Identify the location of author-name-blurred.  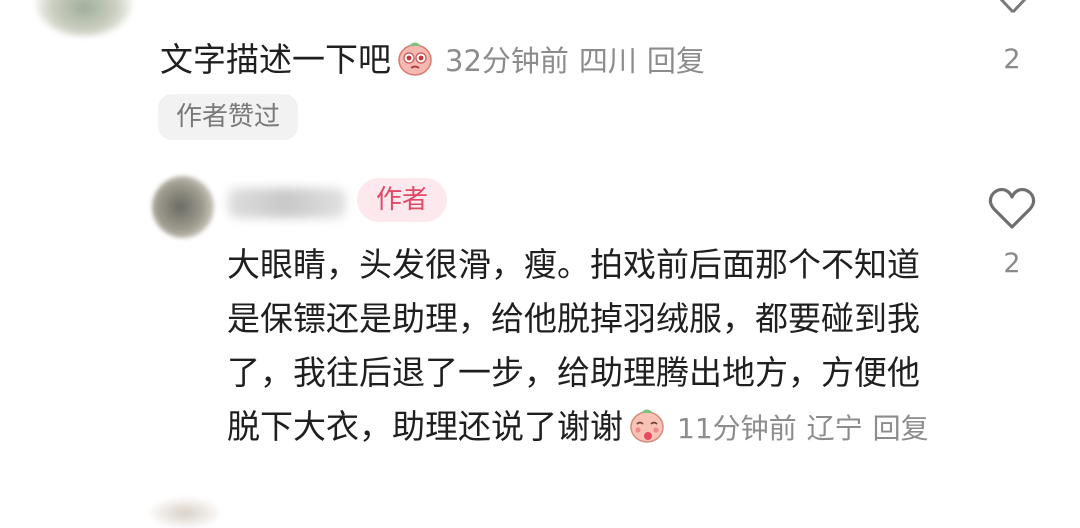
(287, 203).